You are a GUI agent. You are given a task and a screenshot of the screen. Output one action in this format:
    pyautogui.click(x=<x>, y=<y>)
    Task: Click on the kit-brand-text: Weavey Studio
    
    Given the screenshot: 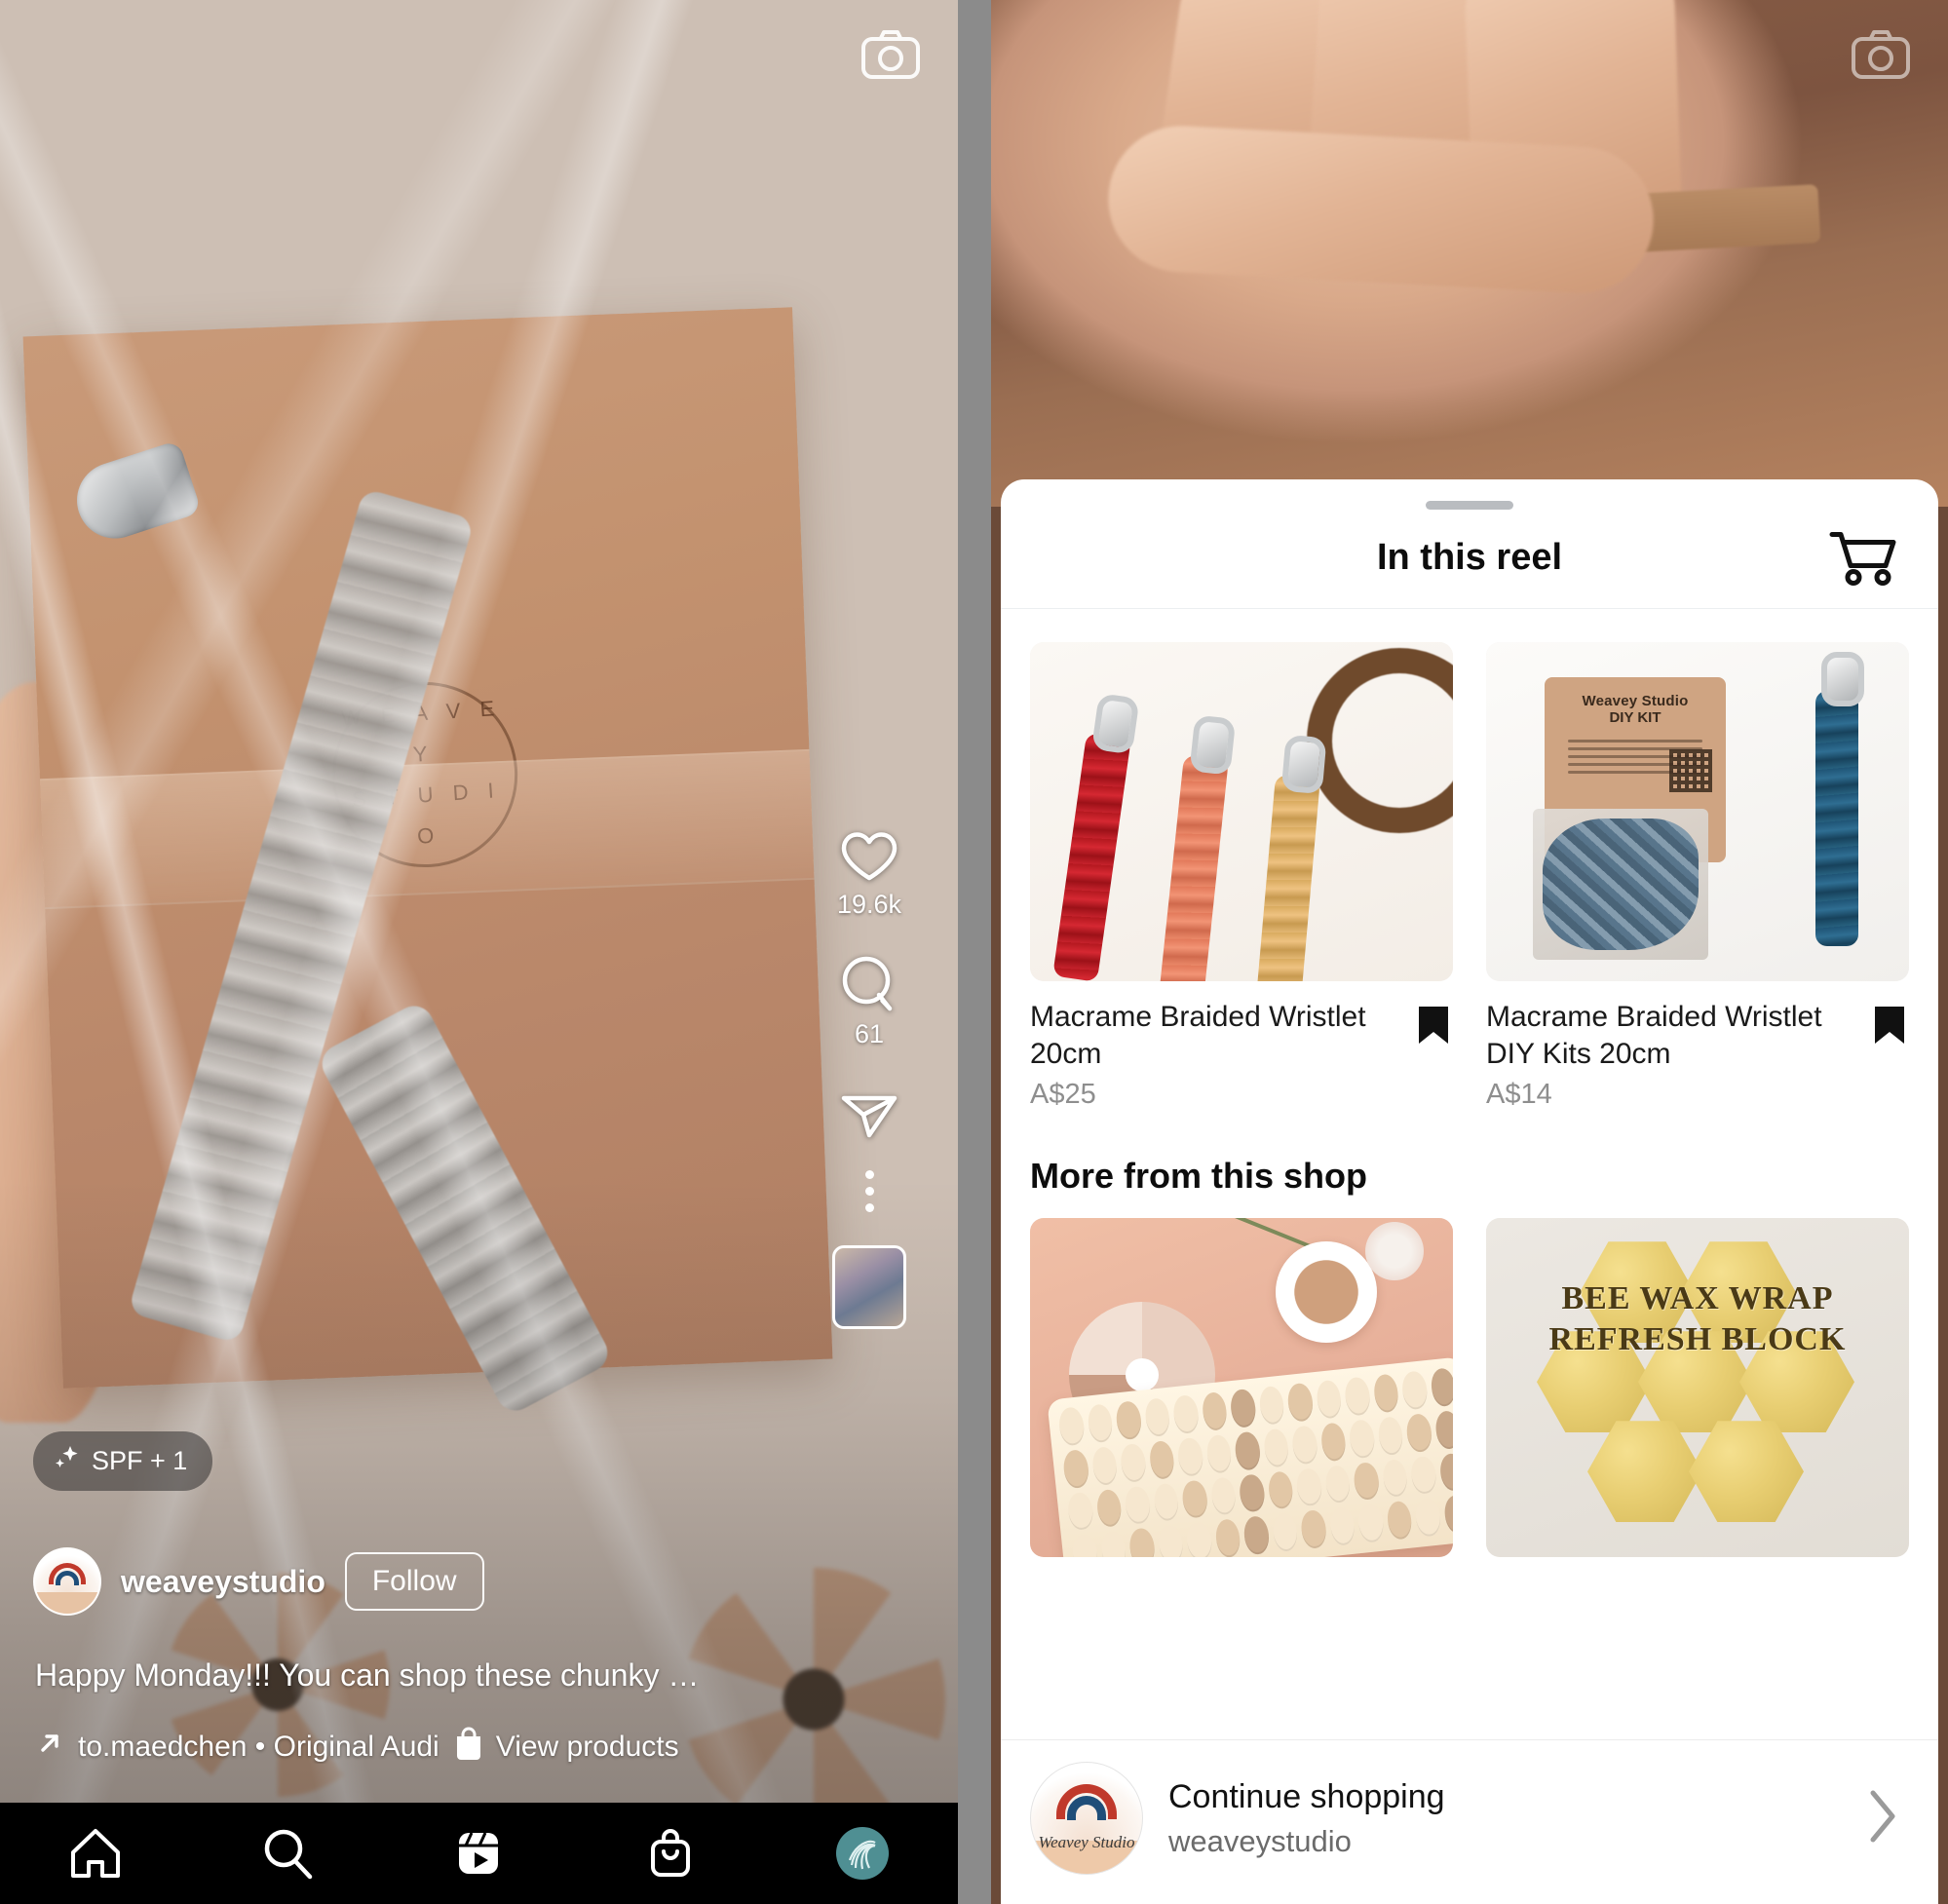 What is the action you would take?
    pyautogui.click(x=1636, y=701)
    